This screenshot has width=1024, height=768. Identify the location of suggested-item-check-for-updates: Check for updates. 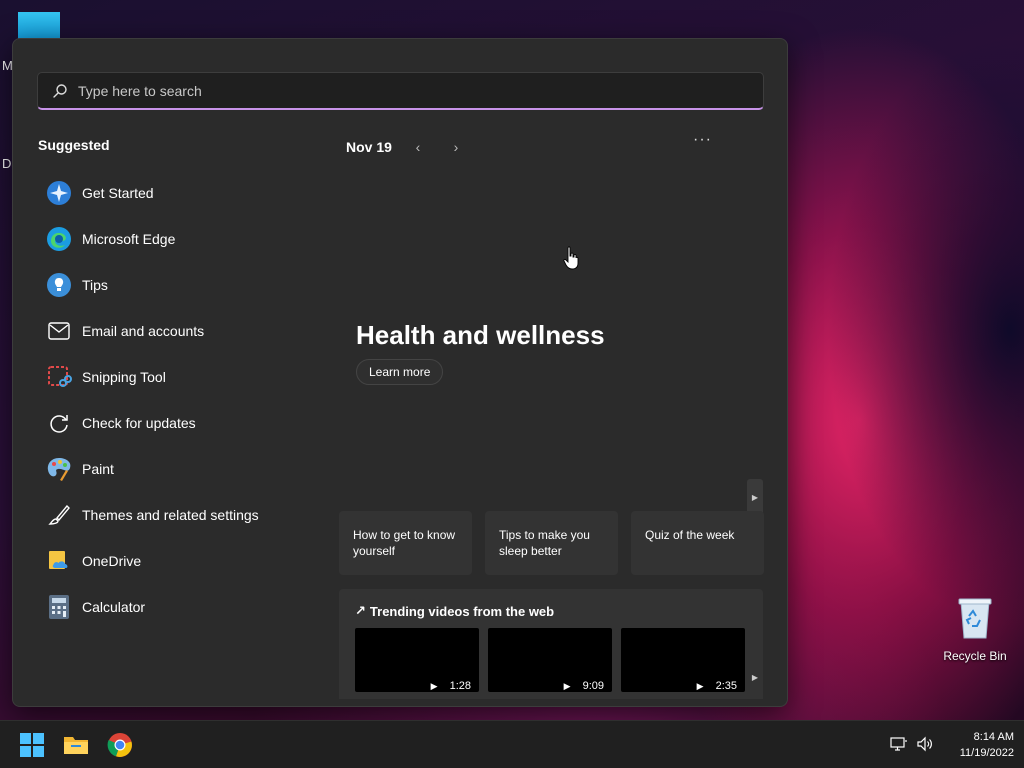
(185, 423).